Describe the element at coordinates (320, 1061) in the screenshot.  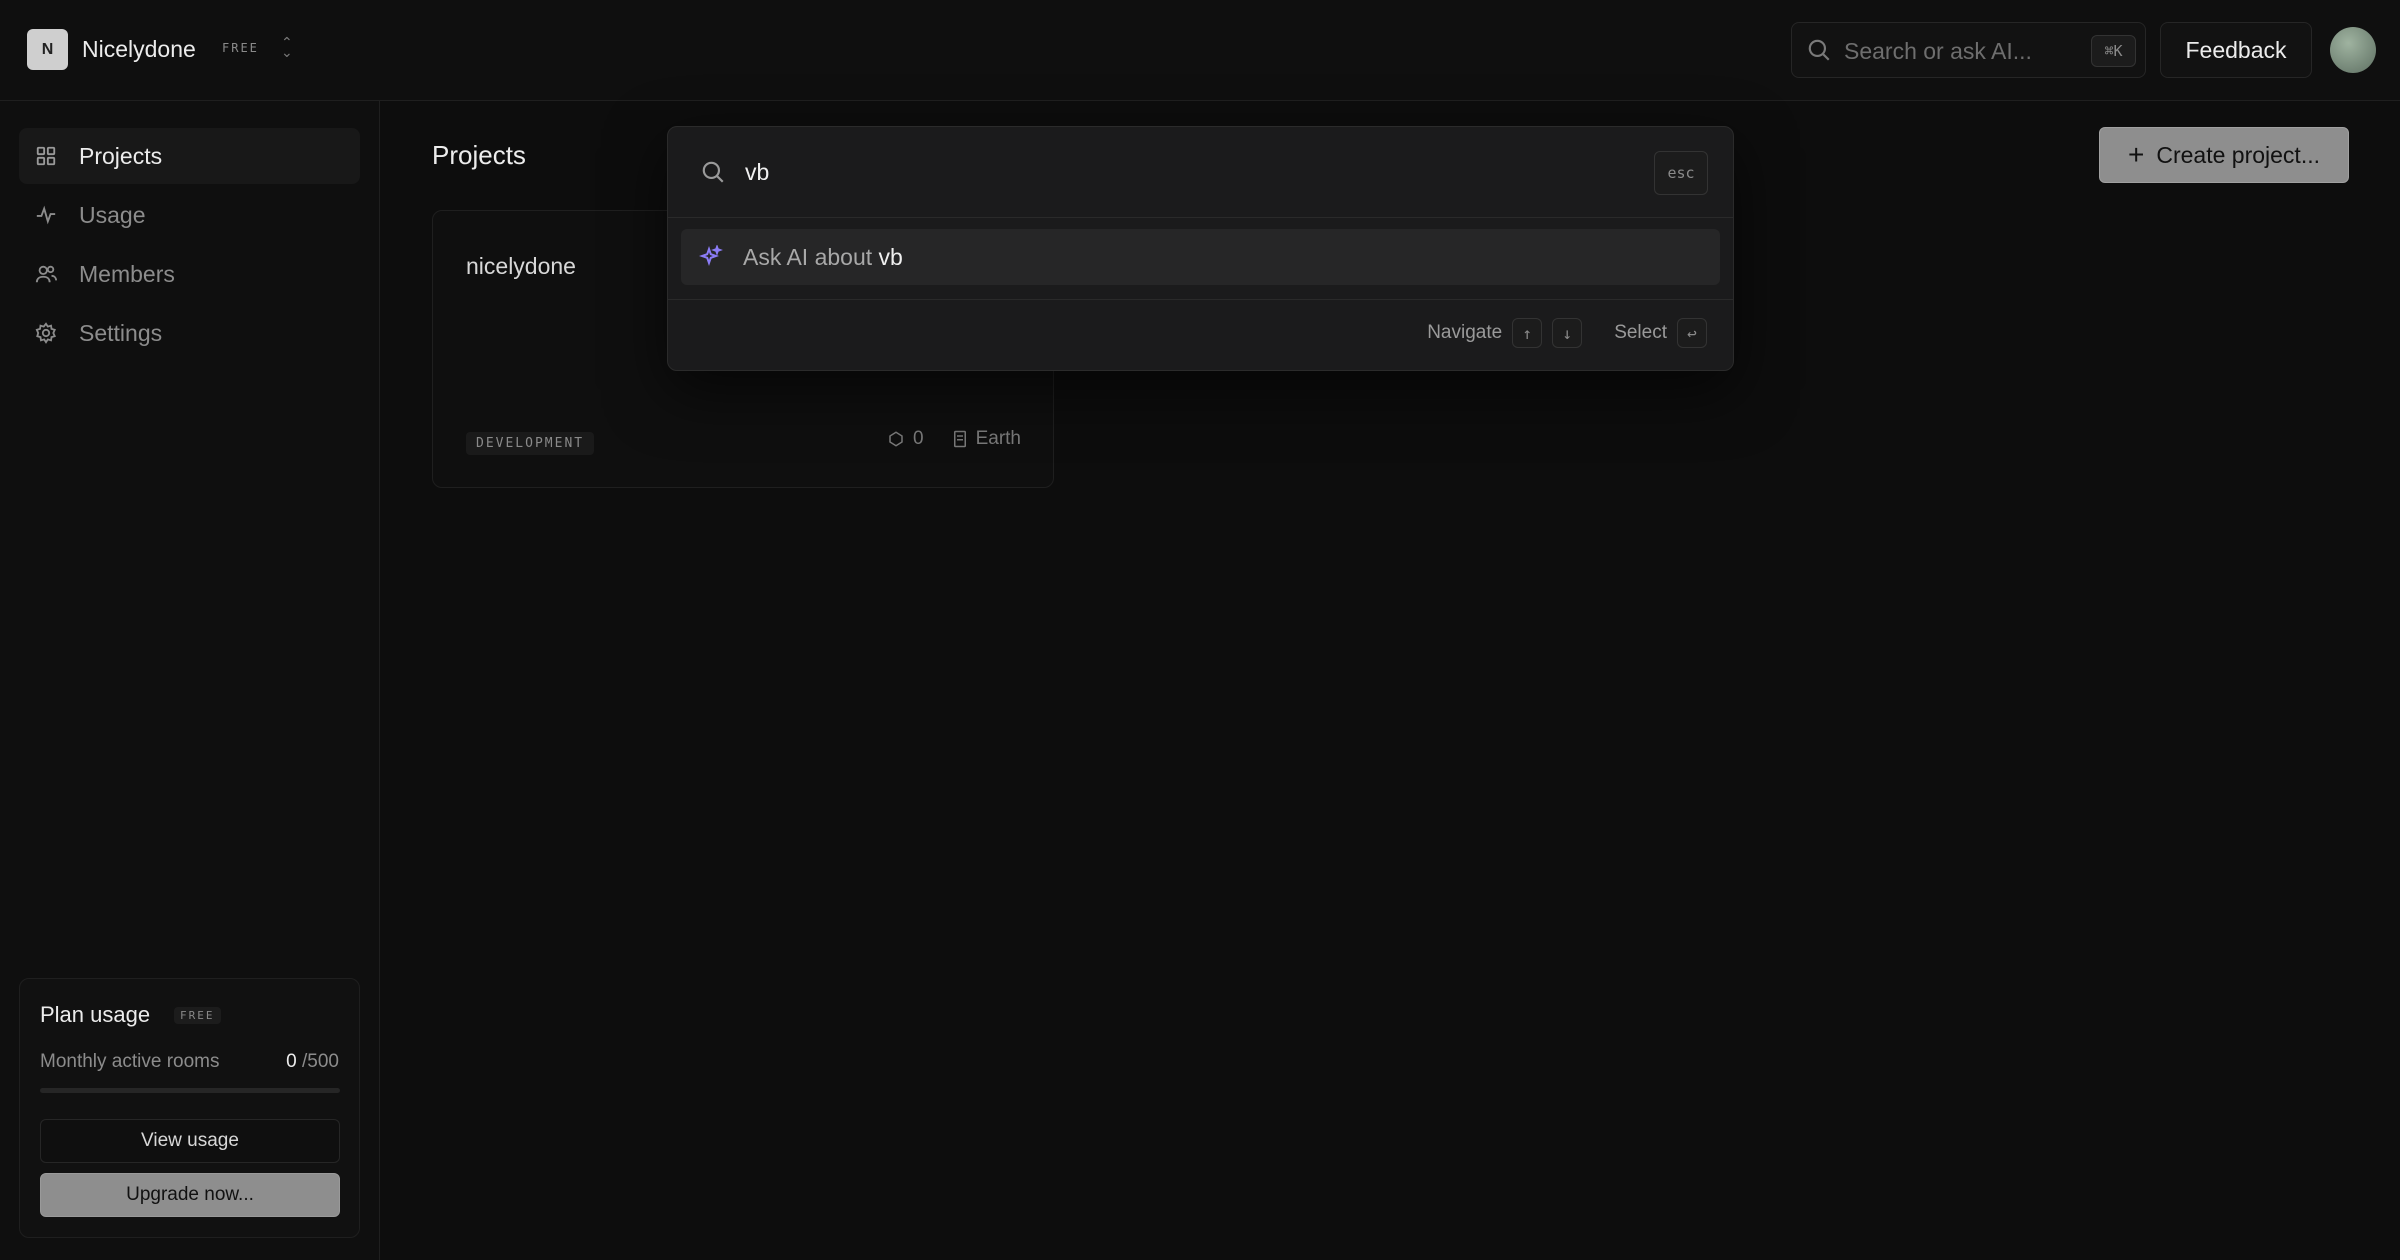
I see `plan-limit: /500` at that location.